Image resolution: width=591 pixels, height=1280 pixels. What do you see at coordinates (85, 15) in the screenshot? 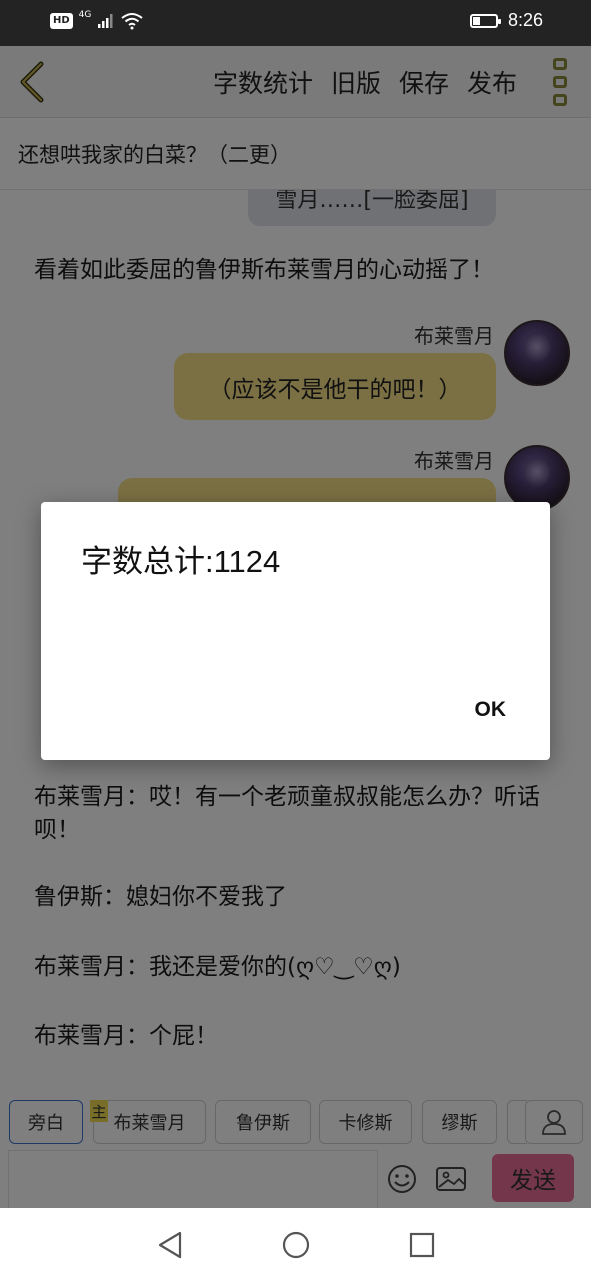
I see `network-label: 4G` at bounding box center [85, 15].